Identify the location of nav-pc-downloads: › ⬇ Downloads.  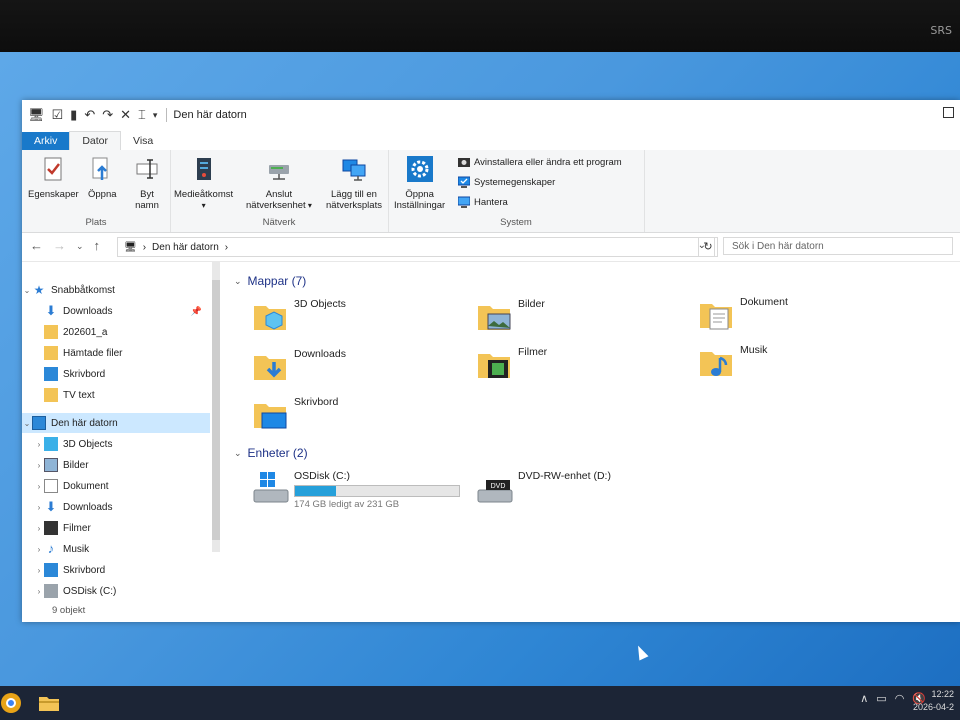
(116, 507).